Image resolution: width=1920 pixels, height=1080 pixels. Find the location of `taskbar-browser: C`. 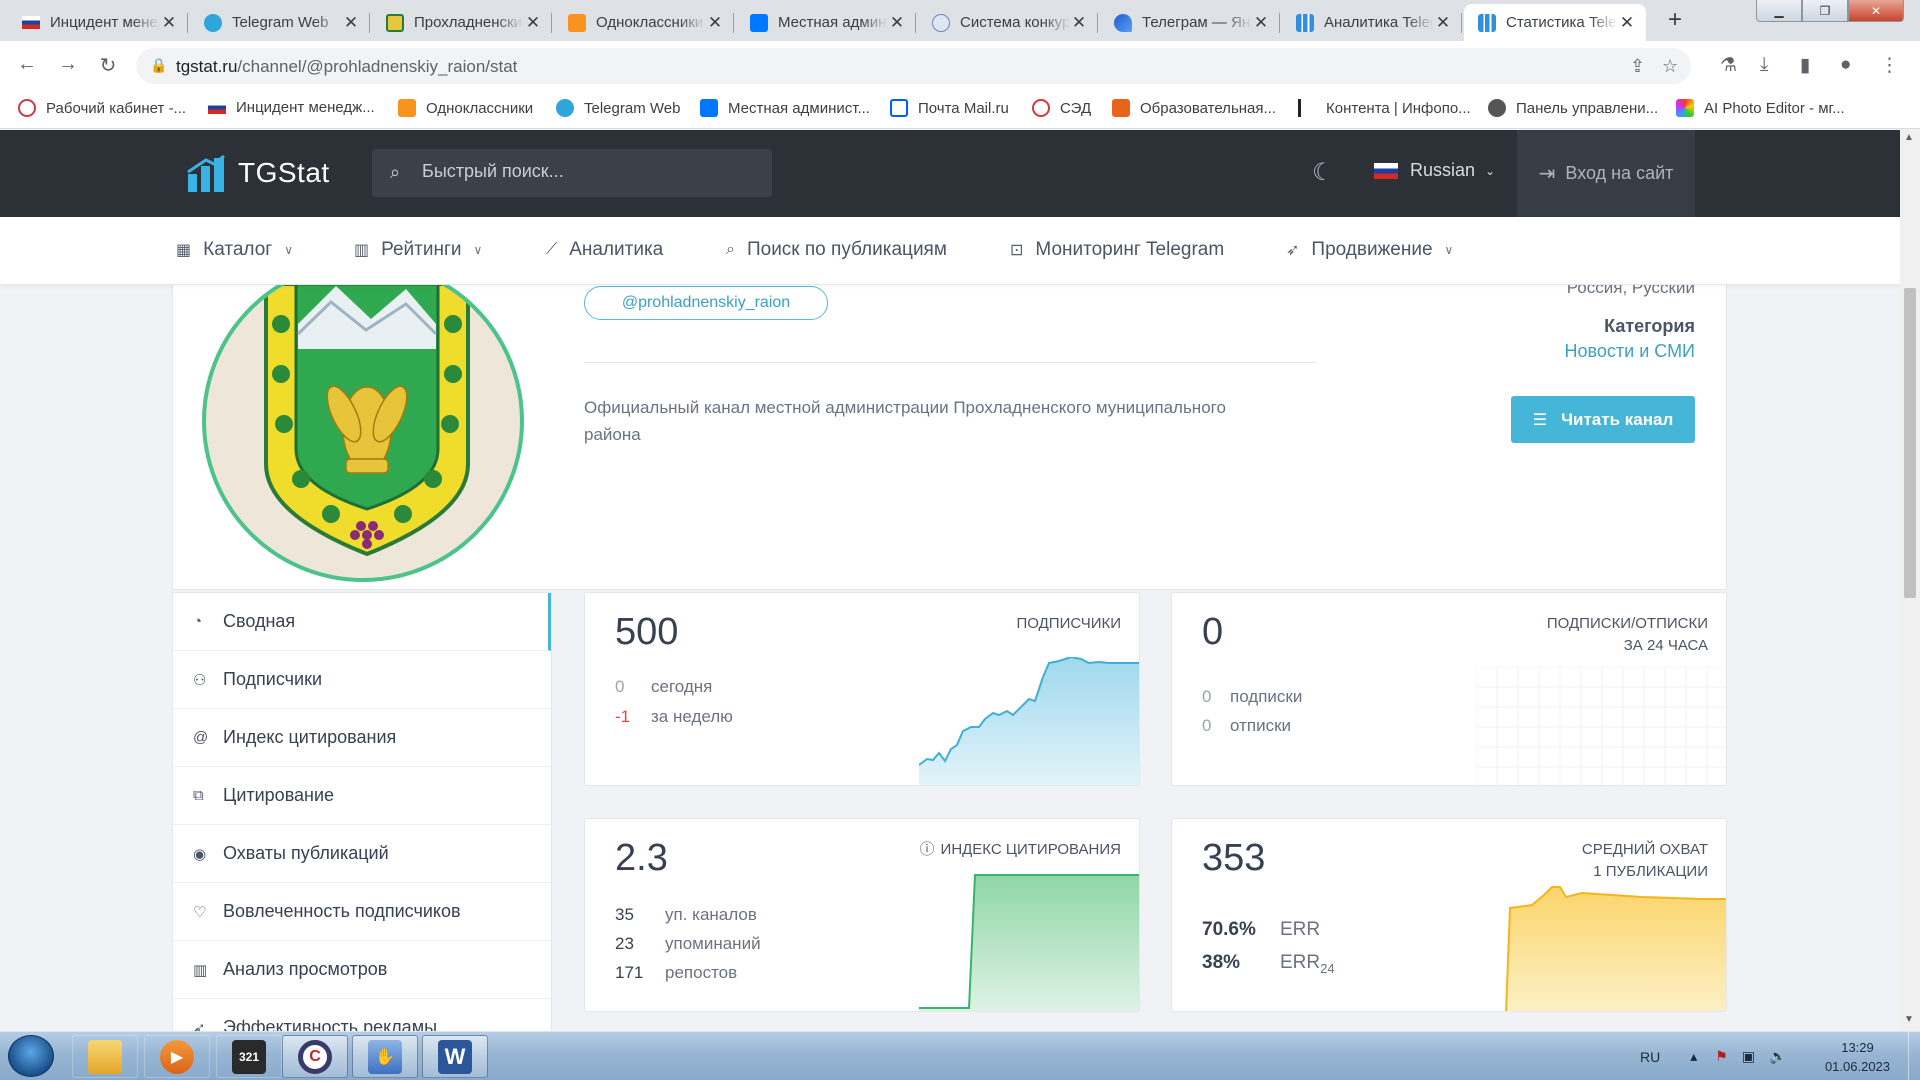

taskbar-browser: C is located at coordinates (315, 1056).